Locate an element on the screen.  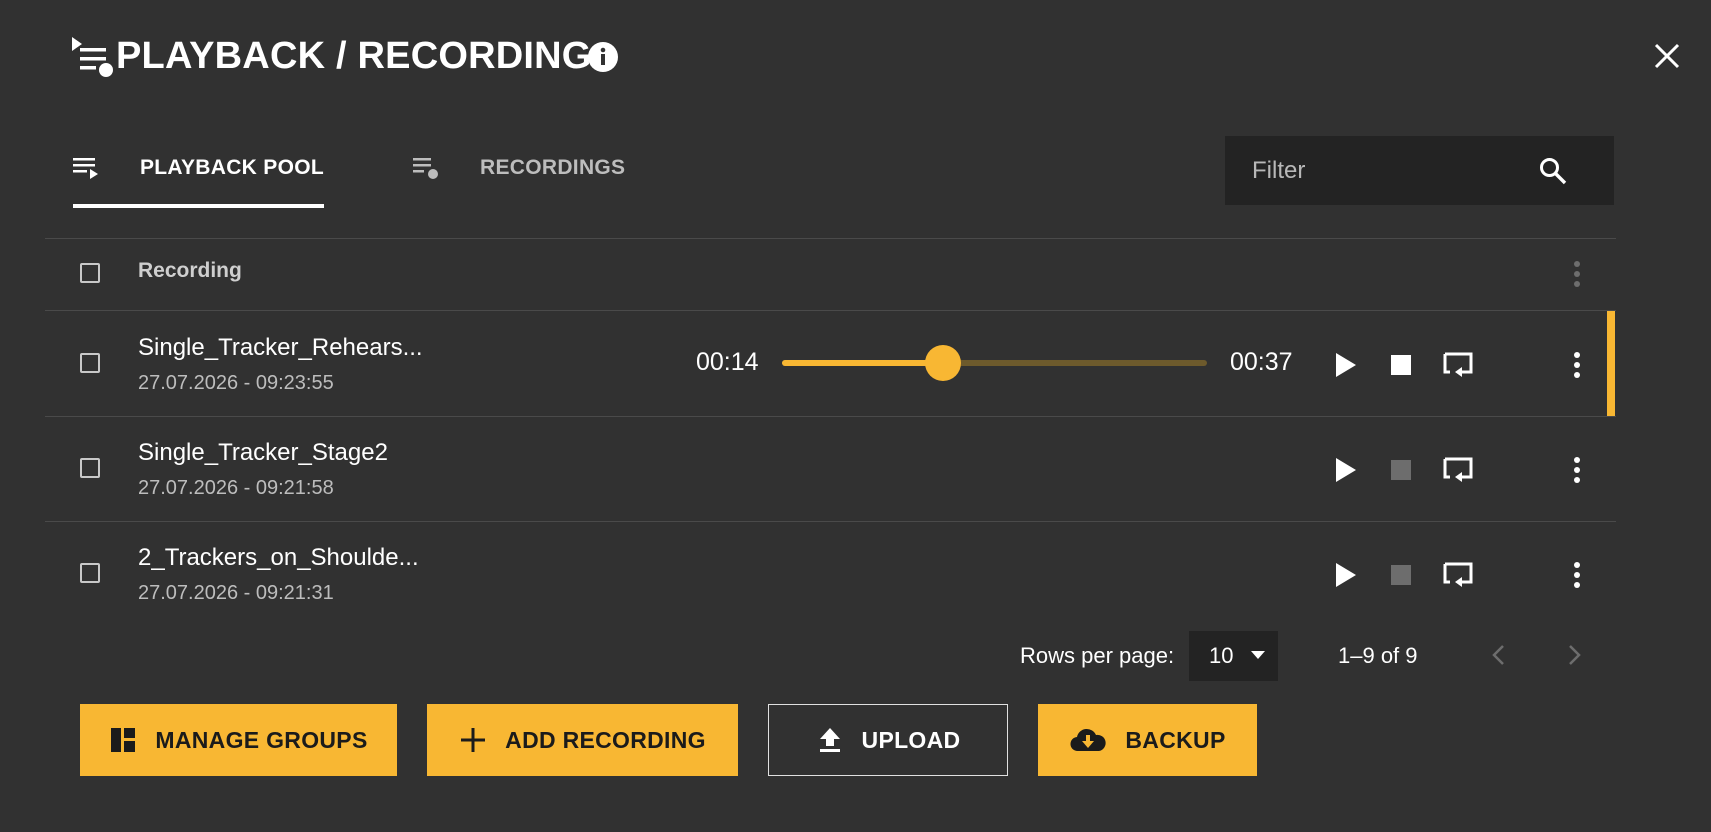
filter-field is located at coordinates (1419, 170).